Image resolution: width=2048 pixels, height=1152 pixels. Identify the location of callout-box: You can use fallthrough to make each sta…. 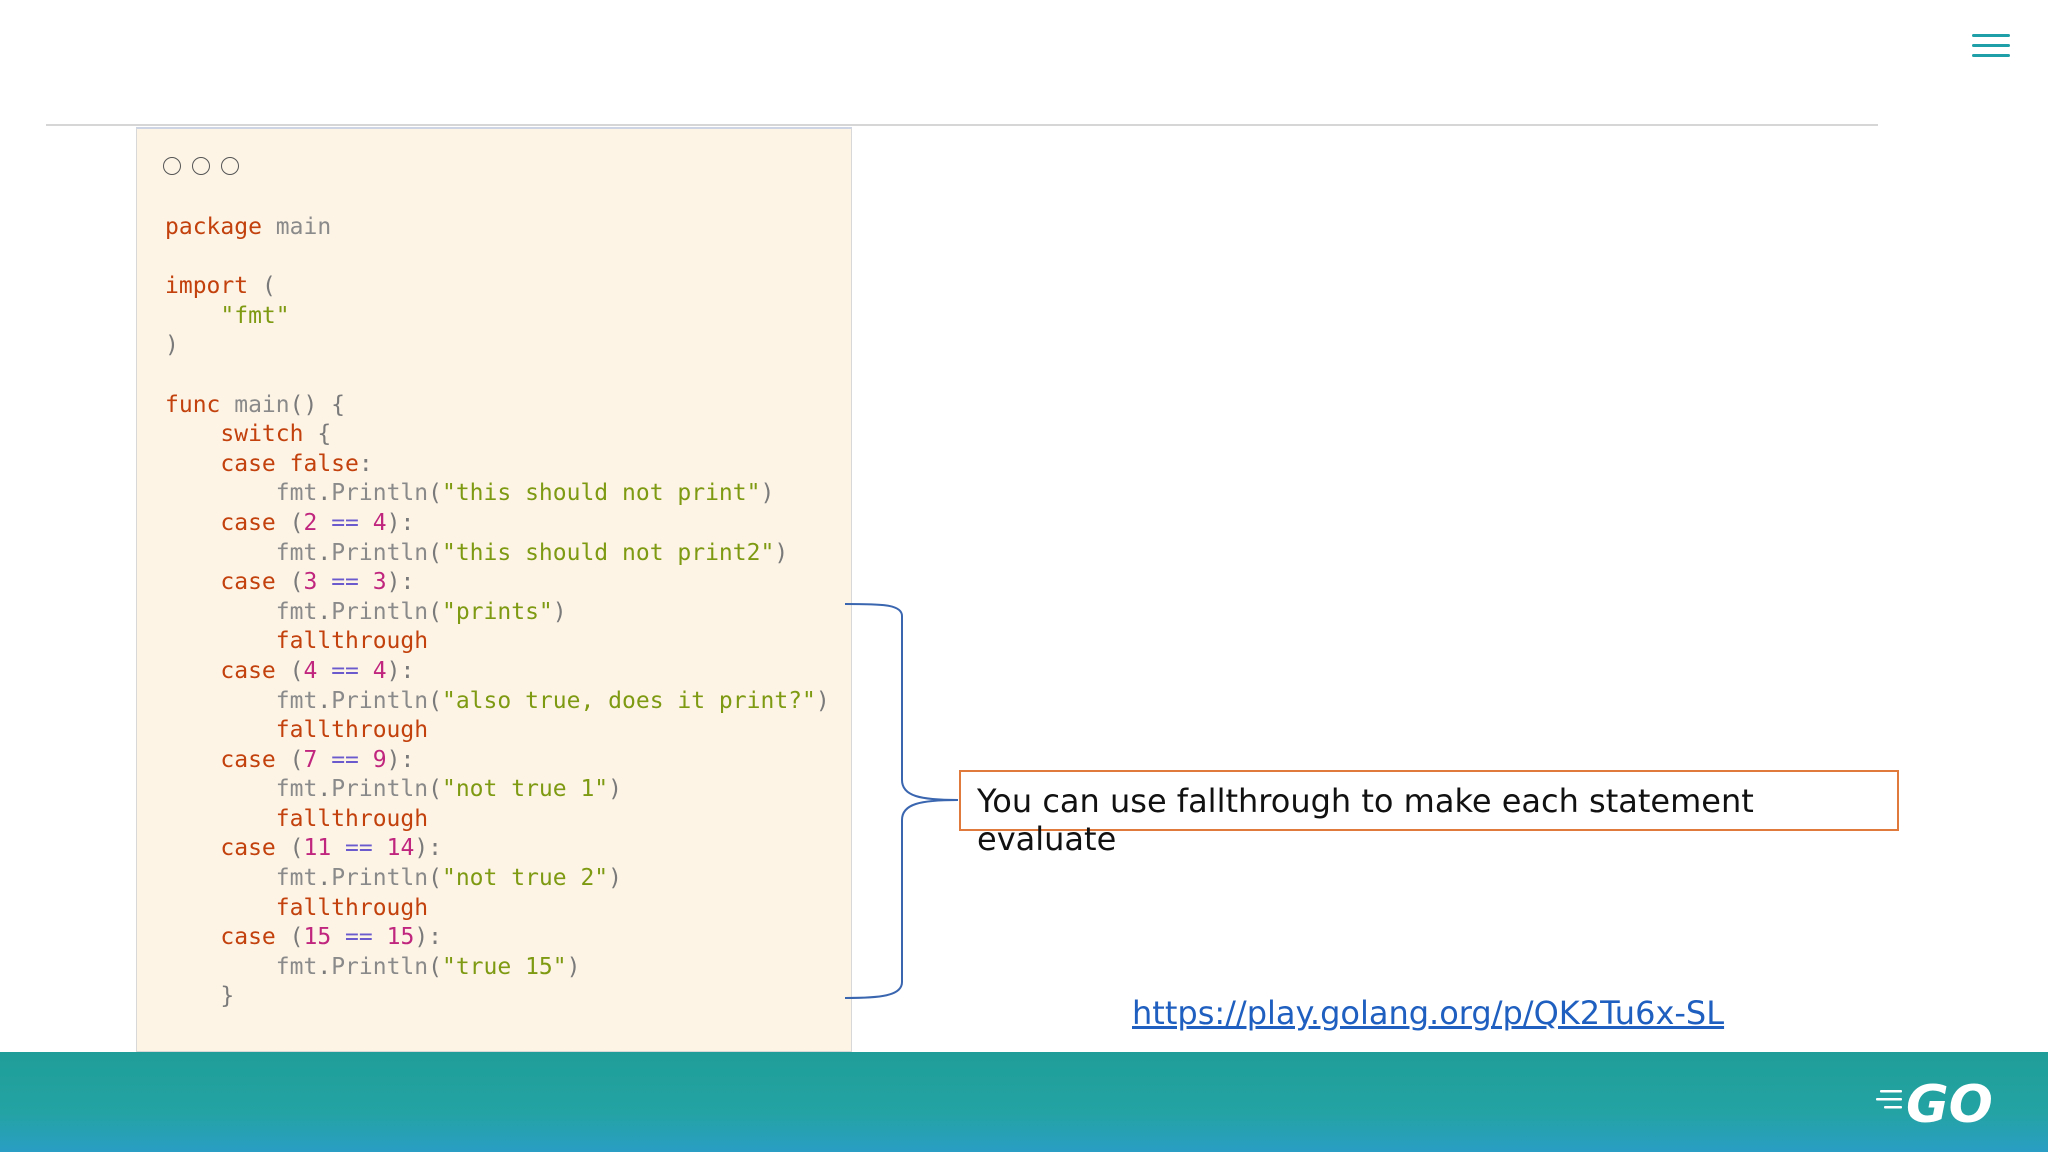
(1429, 814).